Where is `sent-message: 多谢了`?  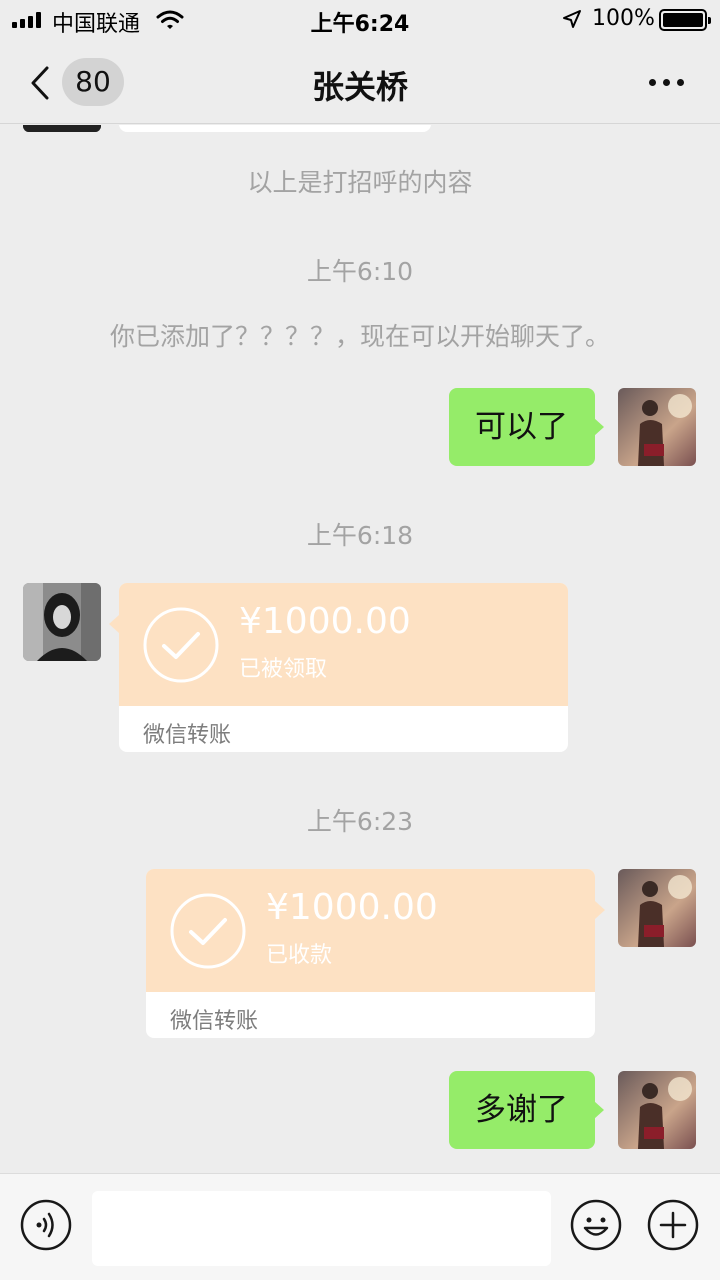
sent-message: 多谢了 is located at coordinates (526, 1110).